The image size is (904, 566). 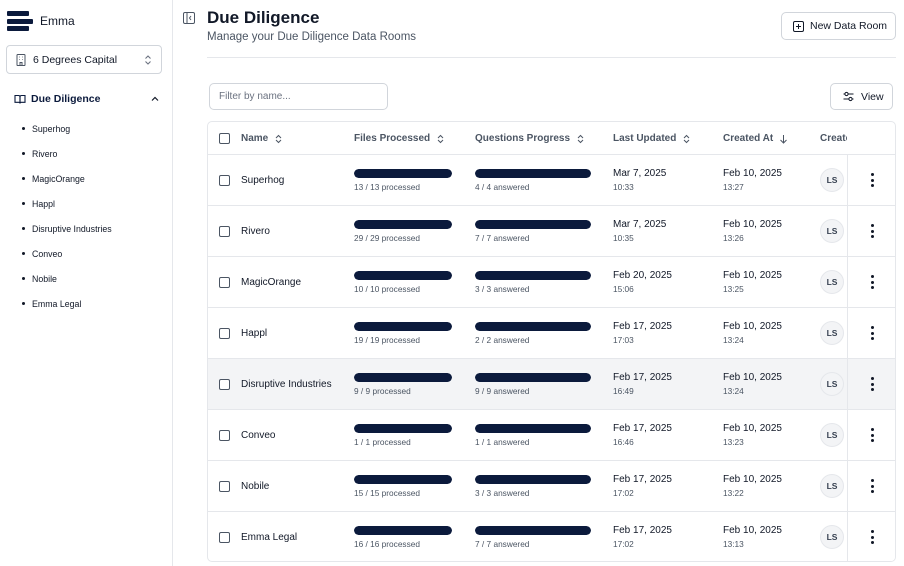 I want to click on org-selector: 6 Degrees Capital, so click(x=84, y=59).